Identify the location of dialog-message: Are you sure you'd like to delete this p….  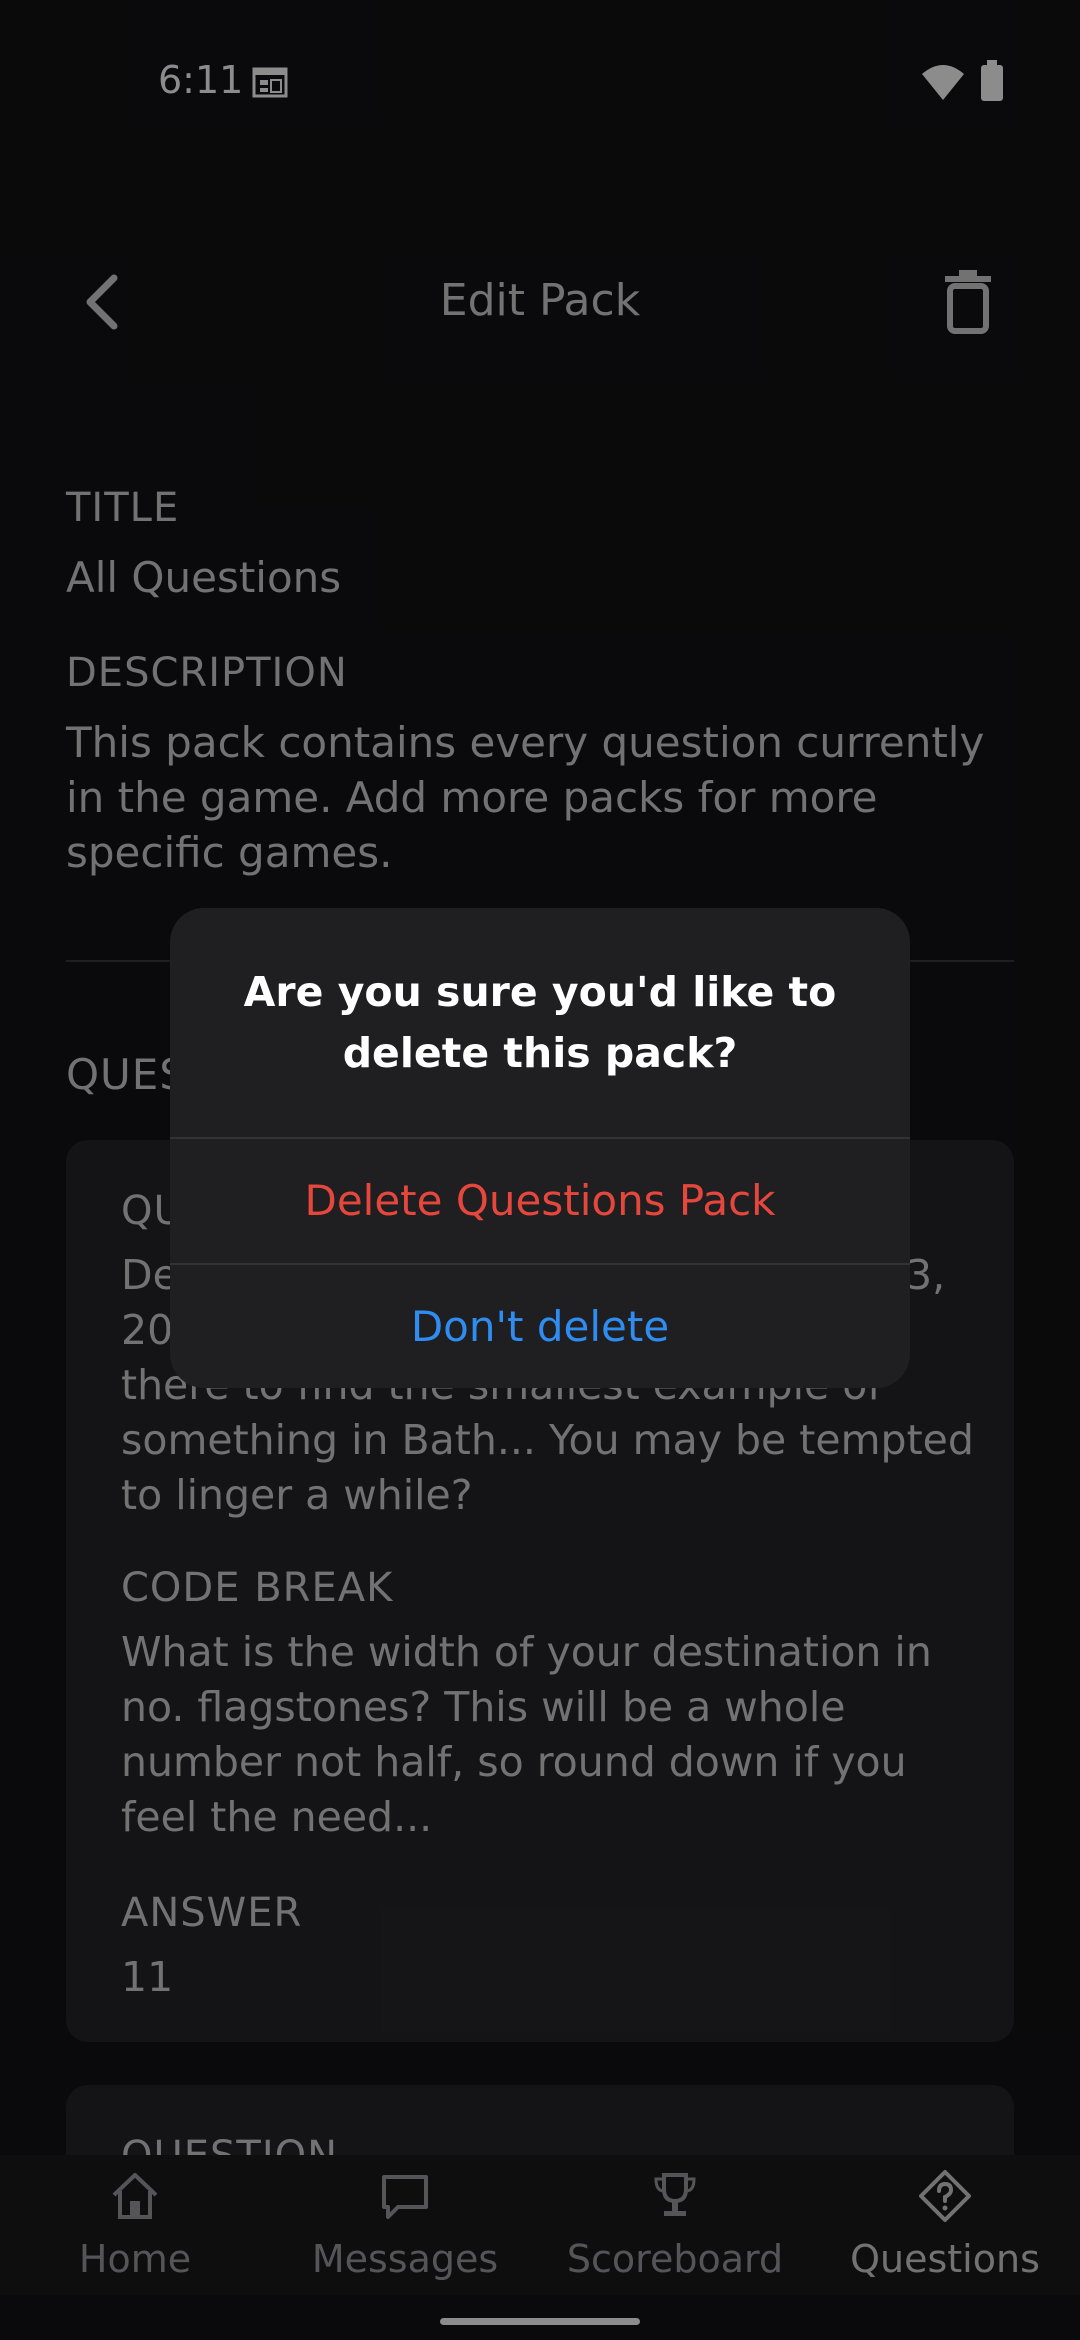
(540, 1022).